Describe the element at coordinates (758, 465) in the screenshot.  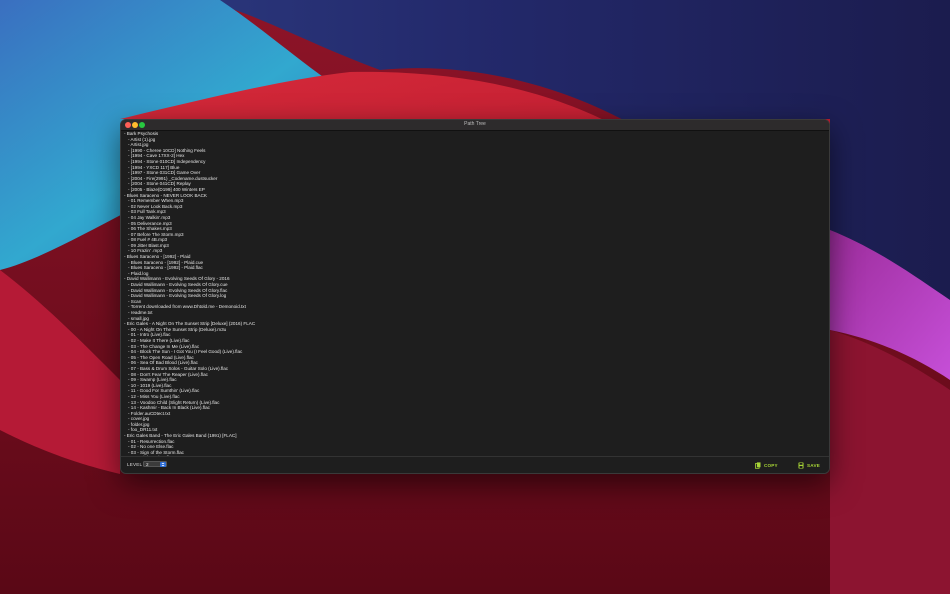
I see `copy-icon` at that location.